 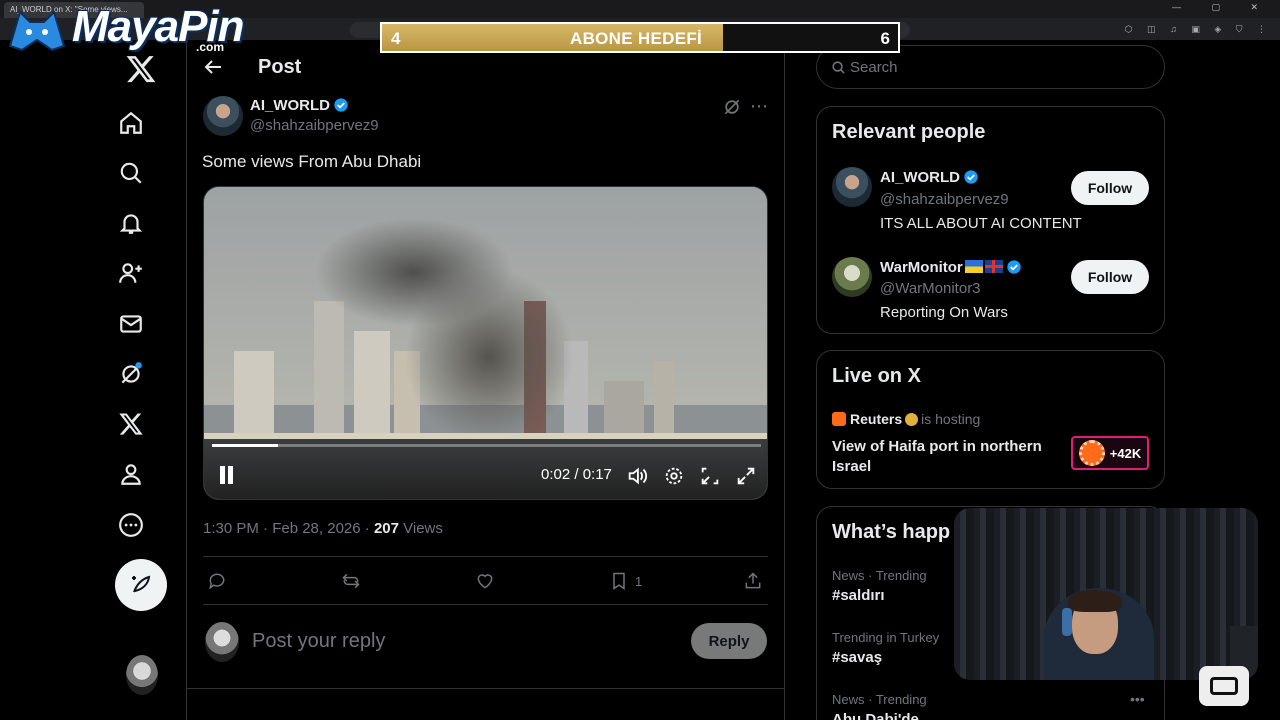 I want to click on nav-messages, so click(x=131, y=324).